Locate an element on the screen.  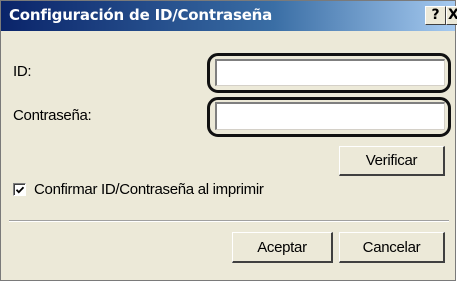
title-bar: Configuración de ID/Contraseña ? X is located at coordinates (229, 16).